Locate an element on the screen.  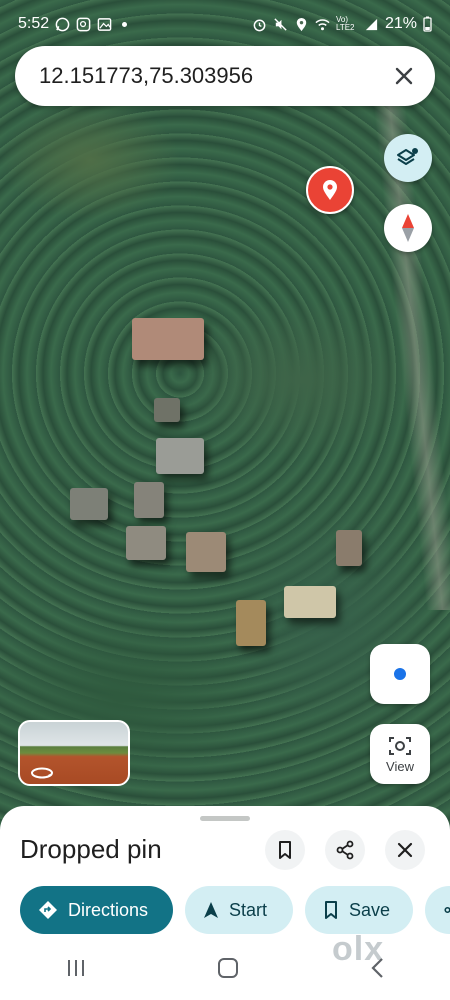
compass-icon is located at coordinates (408, 228).